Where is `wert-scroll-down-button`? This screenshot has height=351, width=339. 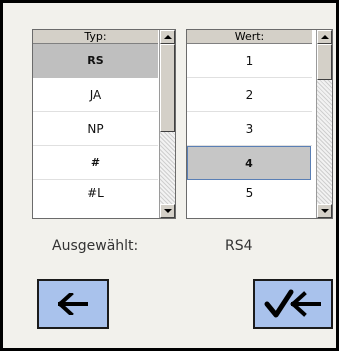
wert-scroll-down-button is located at coordinates (324, 211).